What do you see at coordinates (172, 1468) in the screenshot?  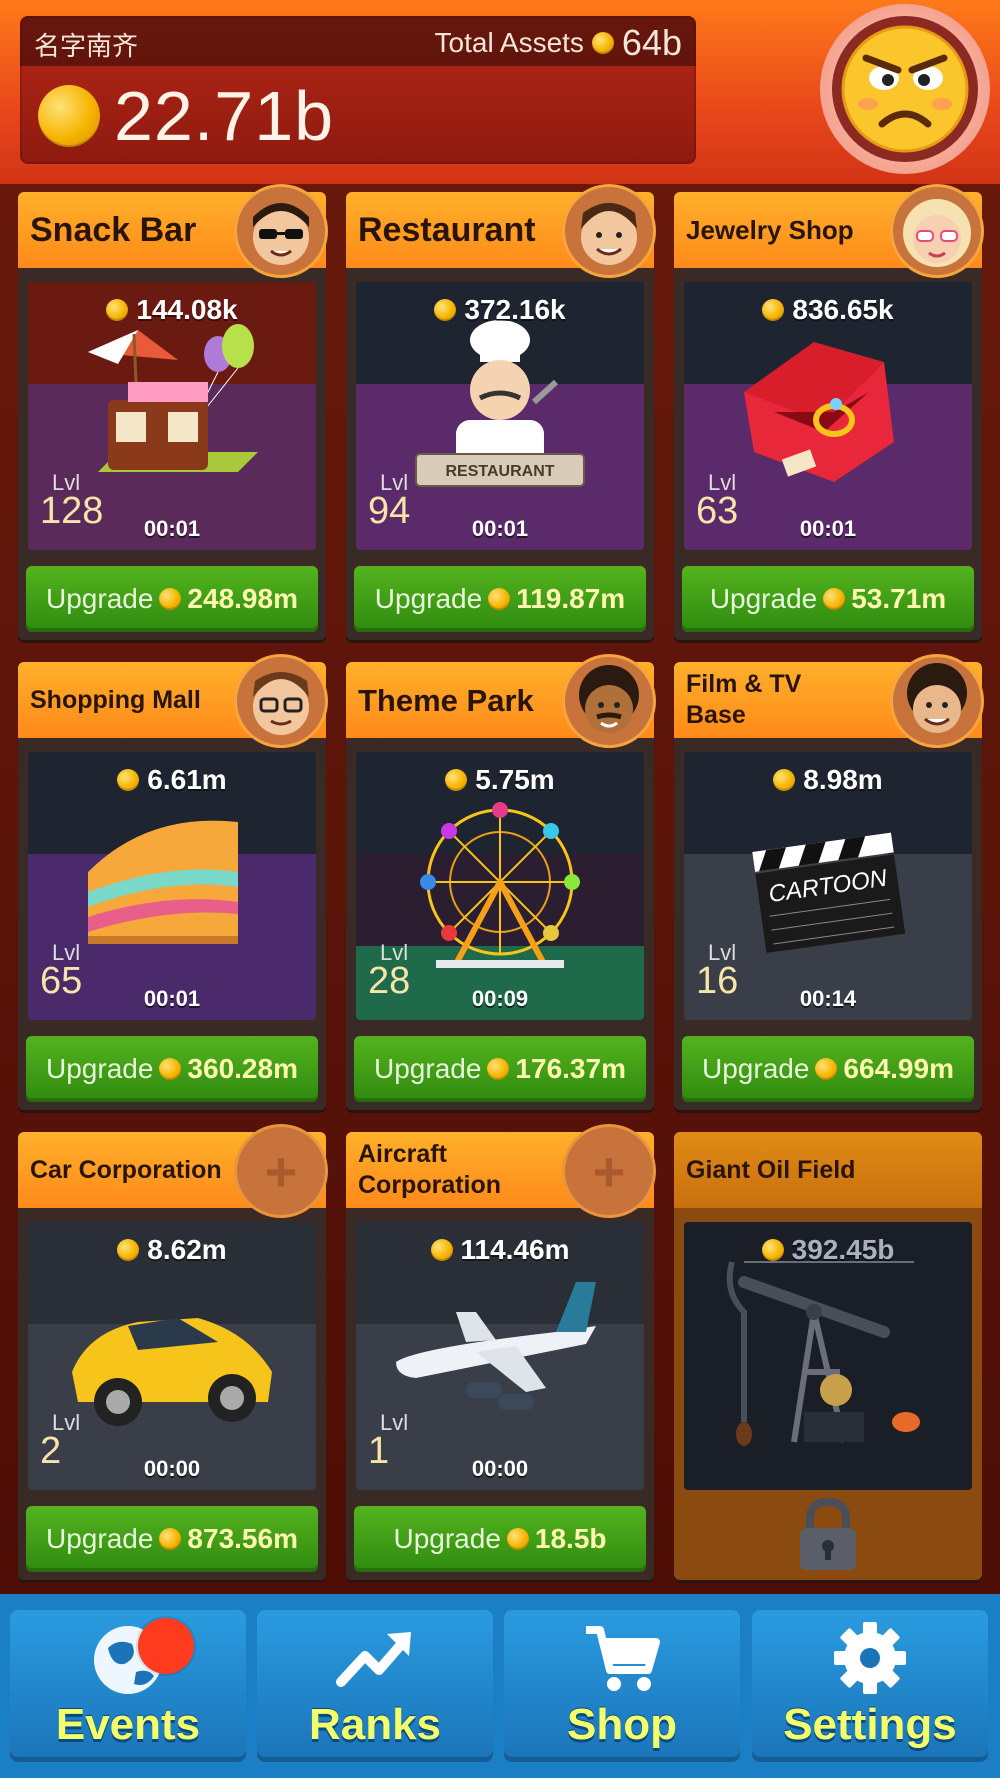 I see `production-timer: 00:00` at bounding box center [172, 1468].